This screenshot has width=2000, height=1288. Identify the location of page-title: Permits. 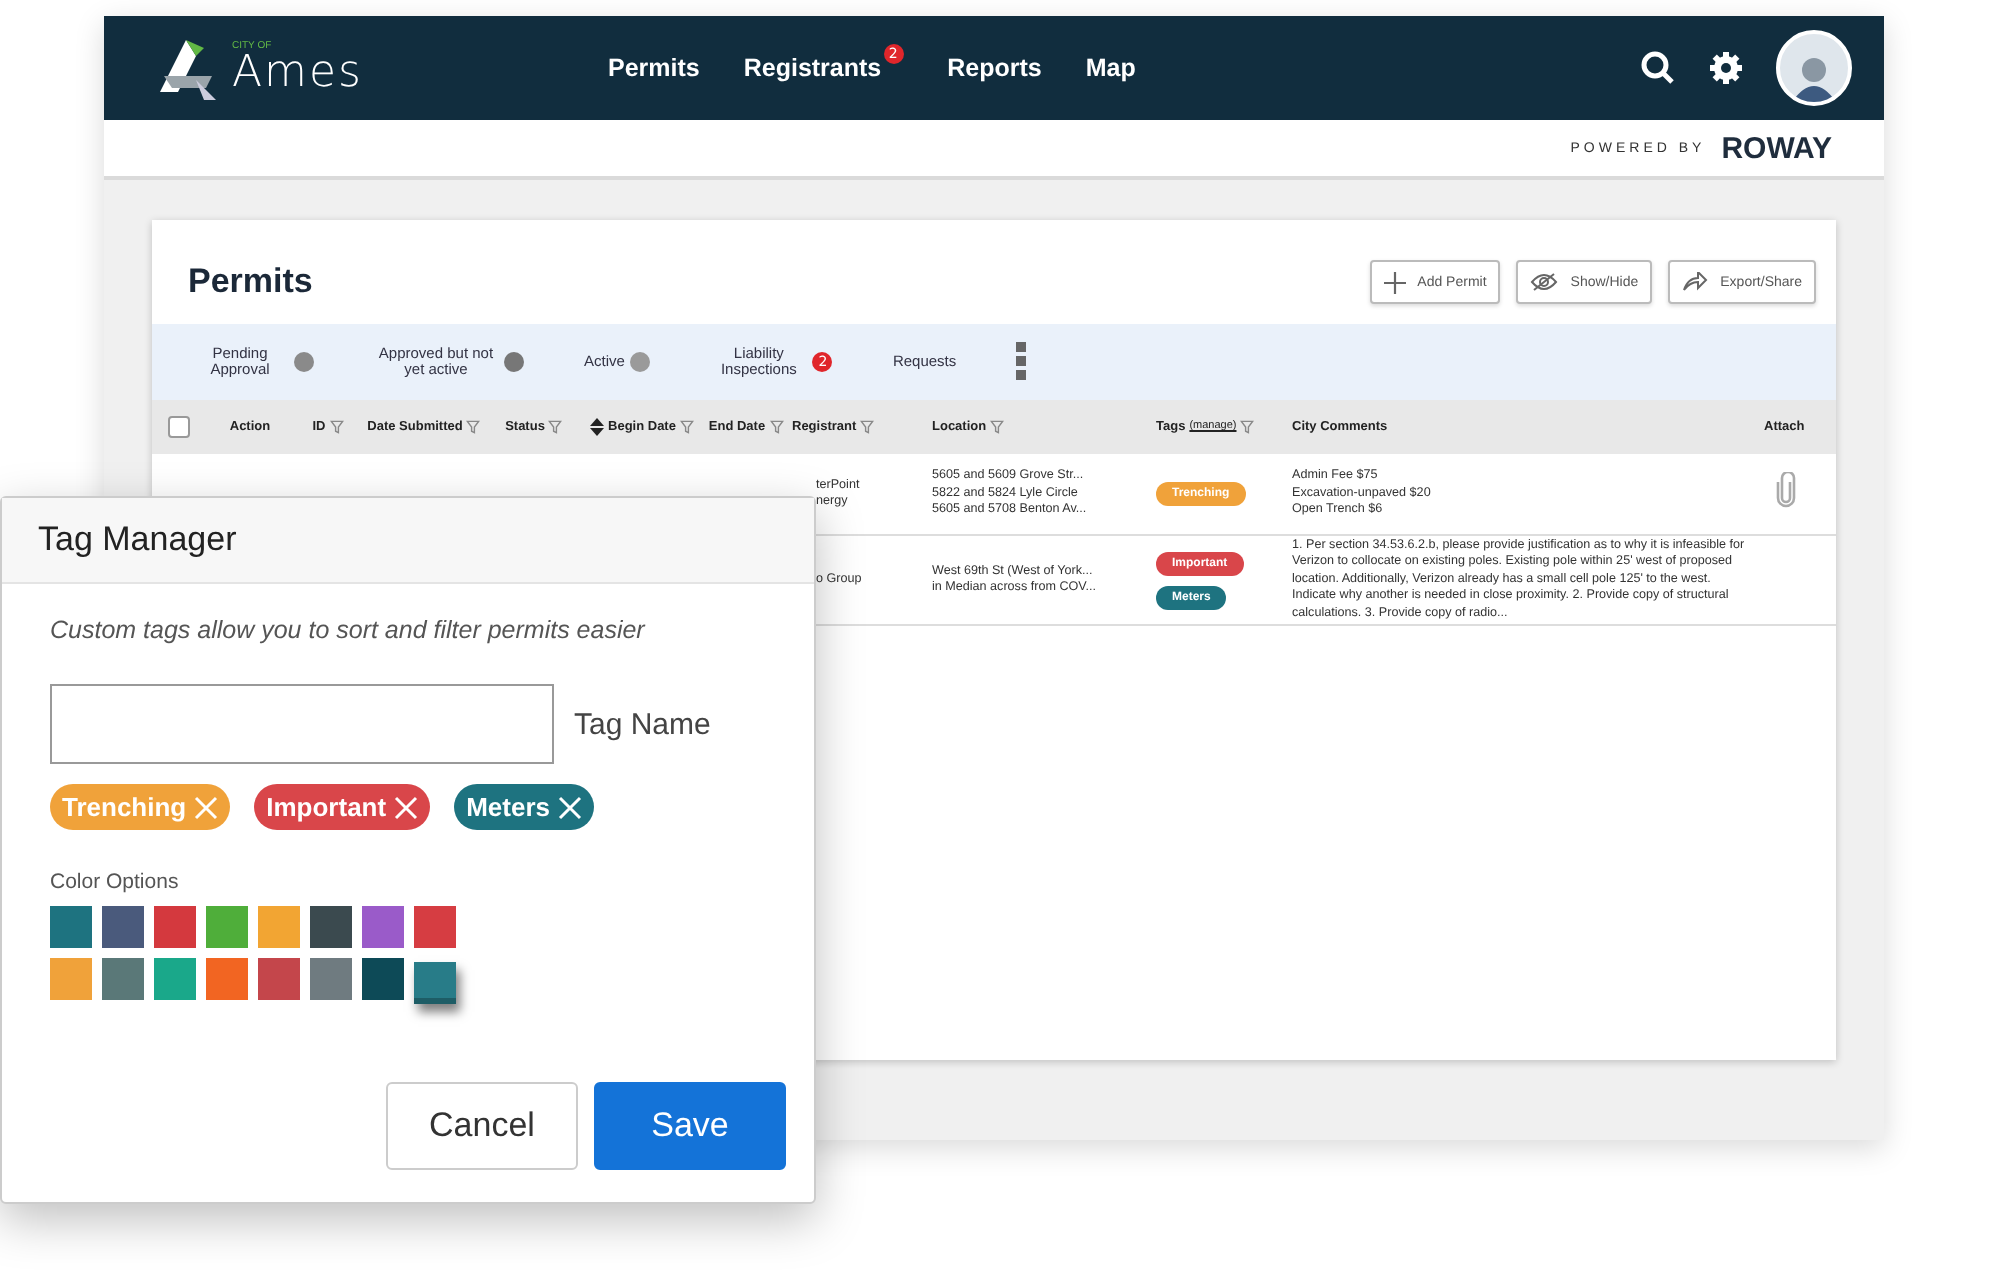
(250, 282).